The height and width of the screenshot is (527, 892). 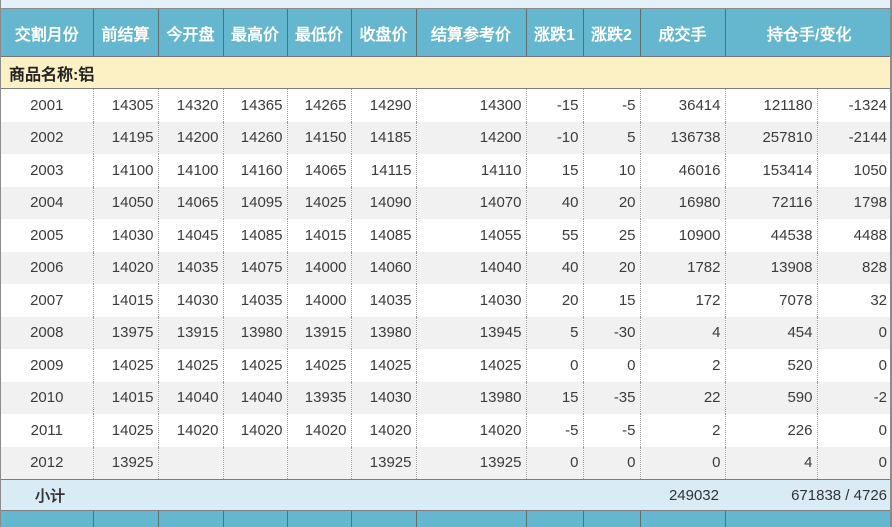 What do you see at coordinates (682, 495) in the screenshot?
I see `subtotal-volume: 249032` at bounding box center [682, 495].